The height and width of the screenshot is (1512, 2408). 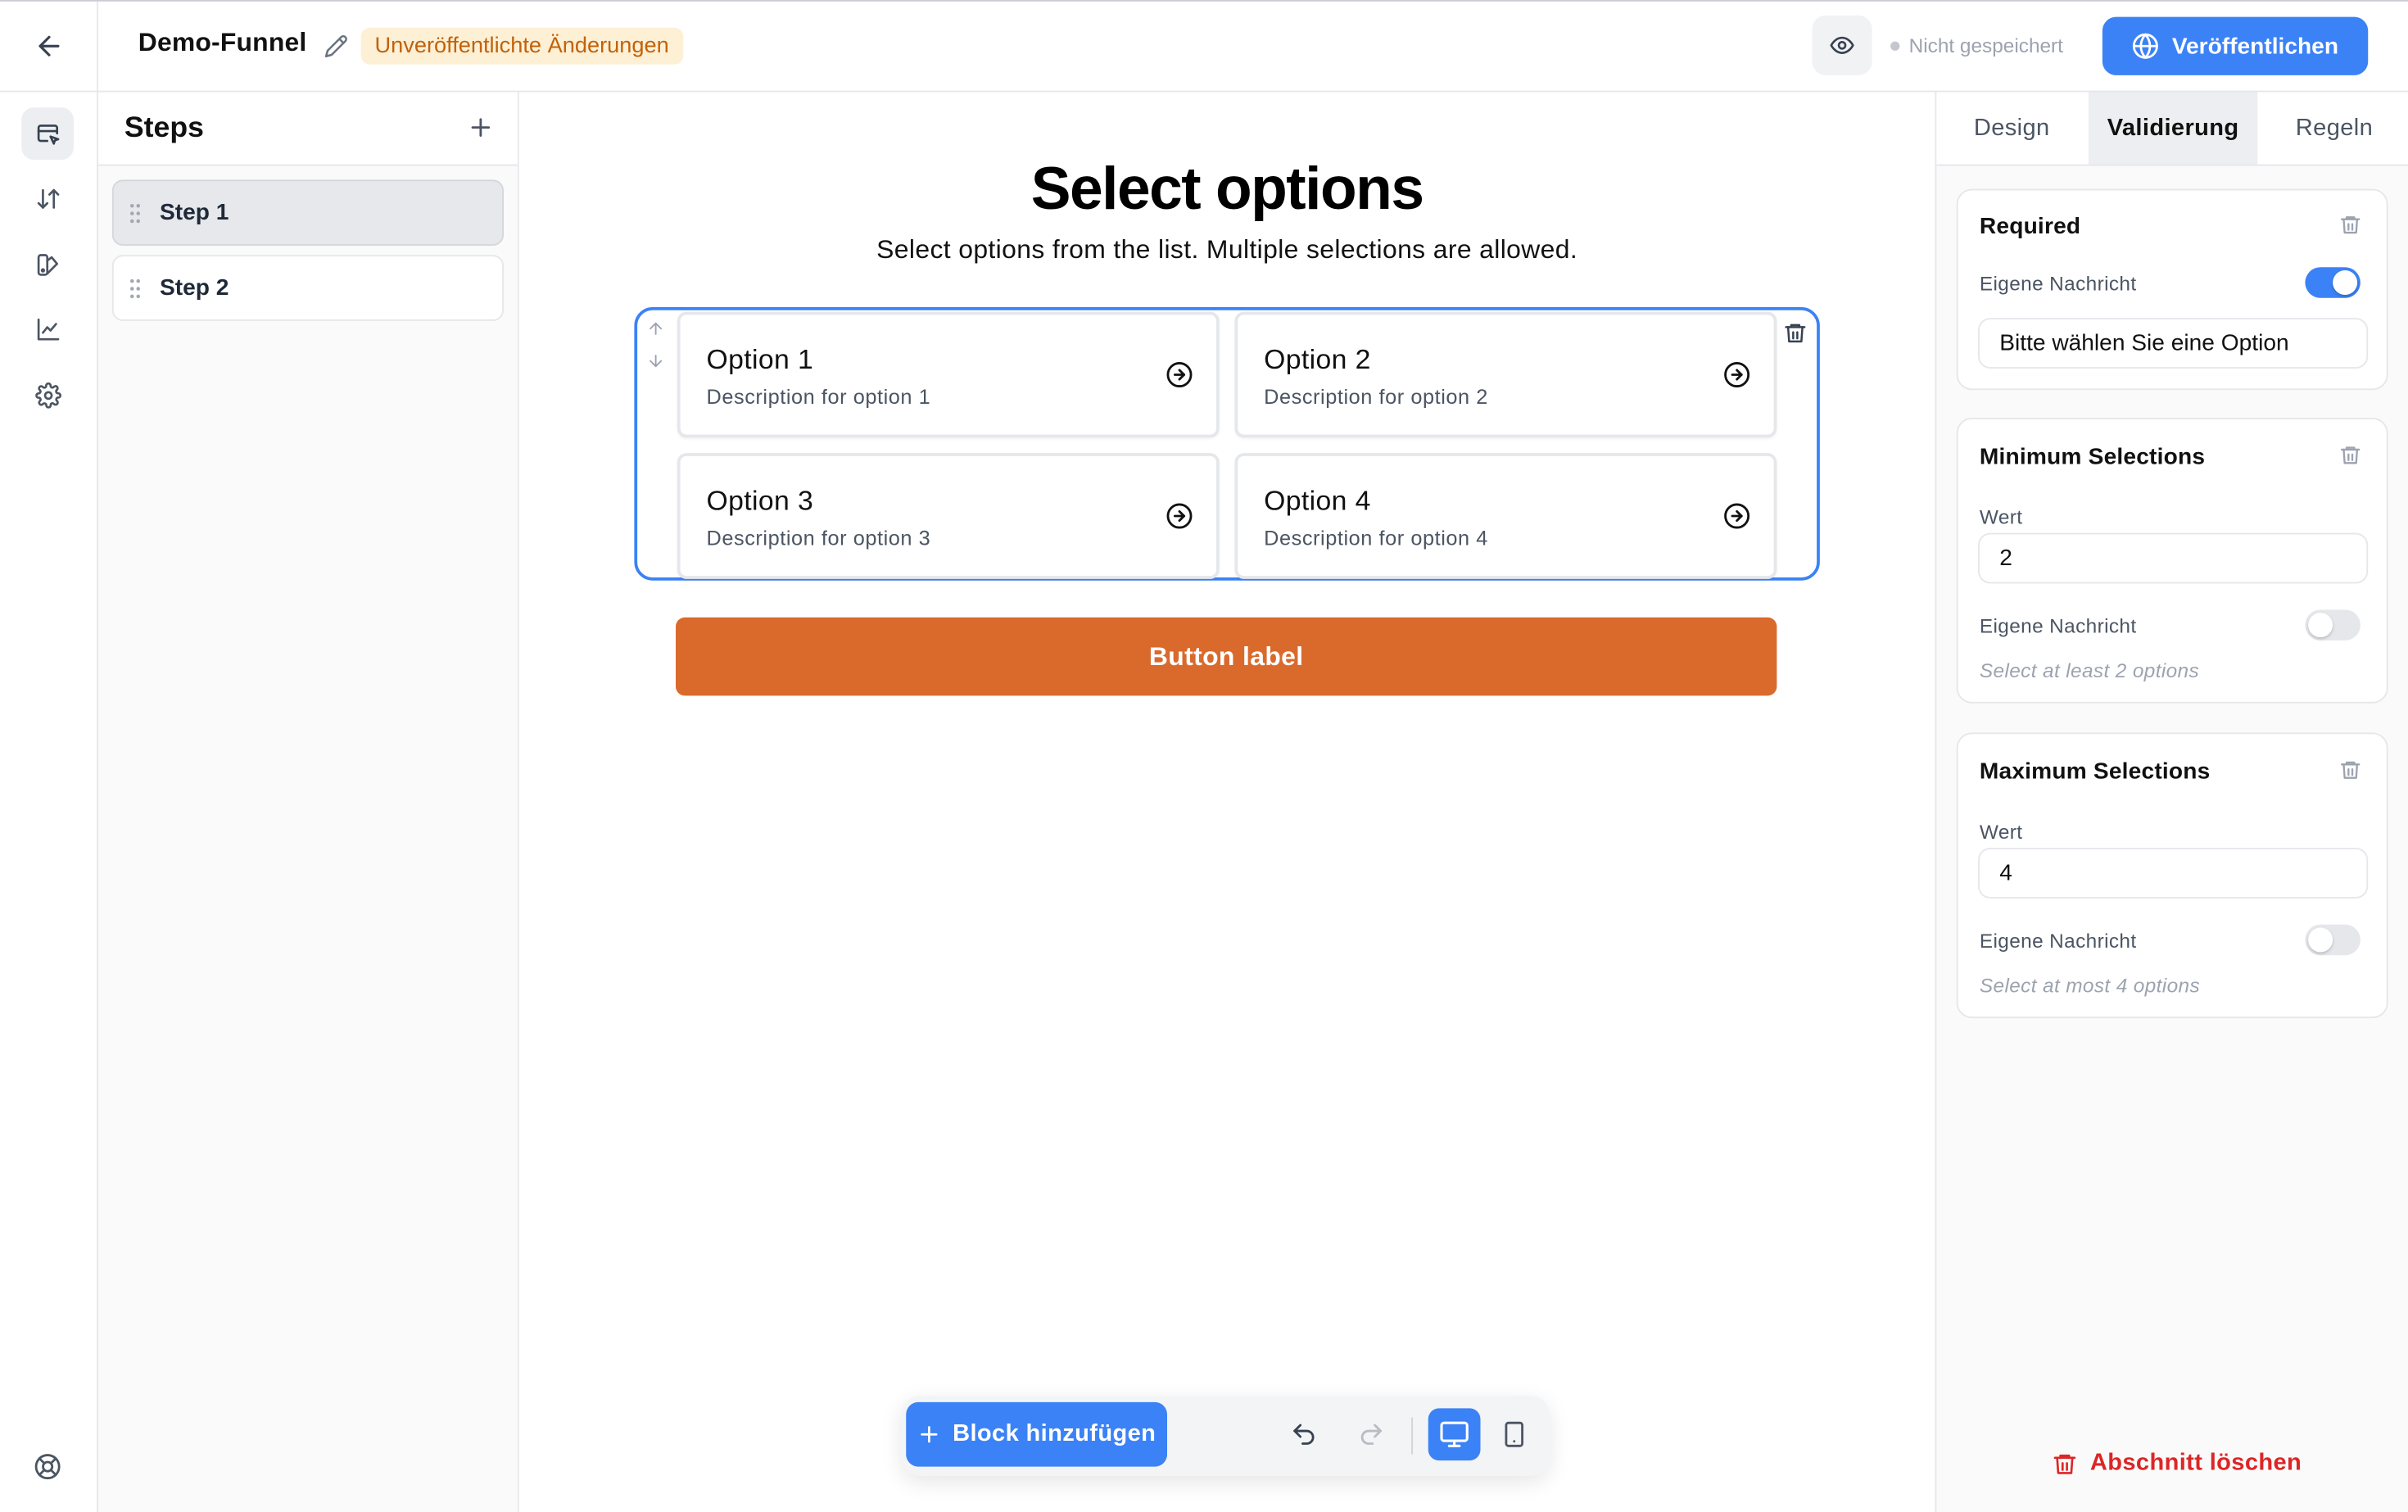 What do you see at coordinates (760, 501) in the screenshot?
I see `option-title: Option 3` at bounding box center [760, 501].